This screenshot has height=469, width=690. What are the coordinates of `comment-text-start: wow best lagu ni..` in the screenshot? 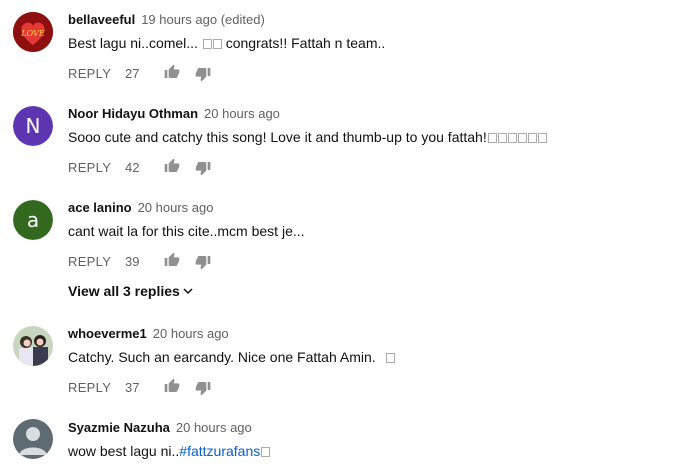 It's located at (124, 451).